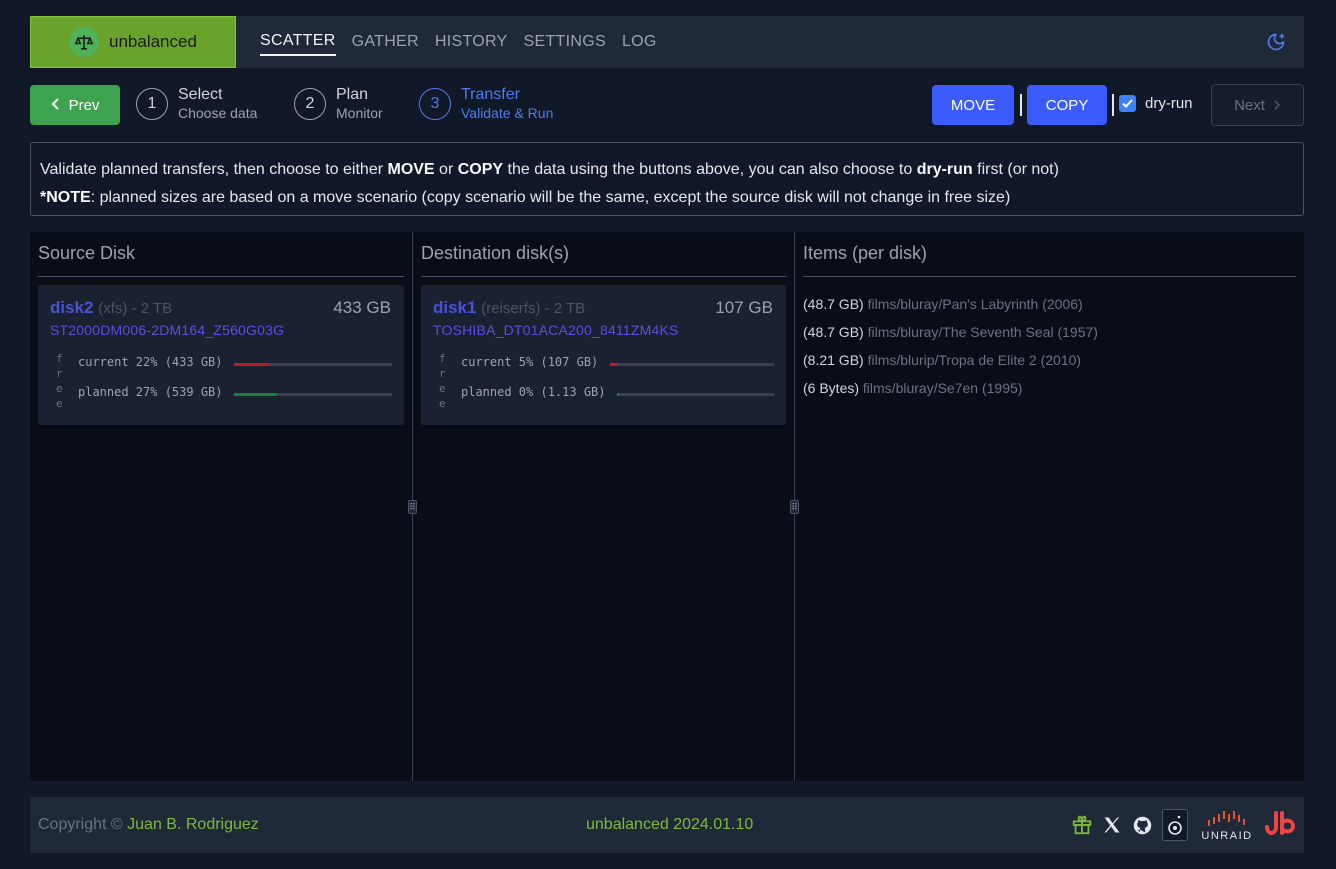  What do you see at coordinates (385, 42) in the screenshot?
I see `nav-gather: GATHER` at bounding box center [385, 42].